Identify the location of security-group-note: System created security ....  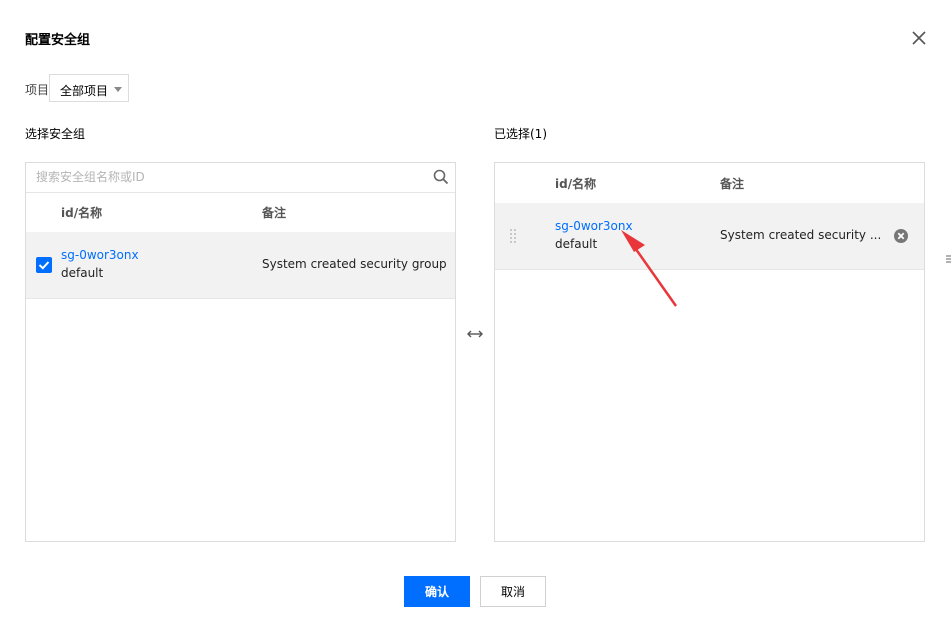
(801, 235).